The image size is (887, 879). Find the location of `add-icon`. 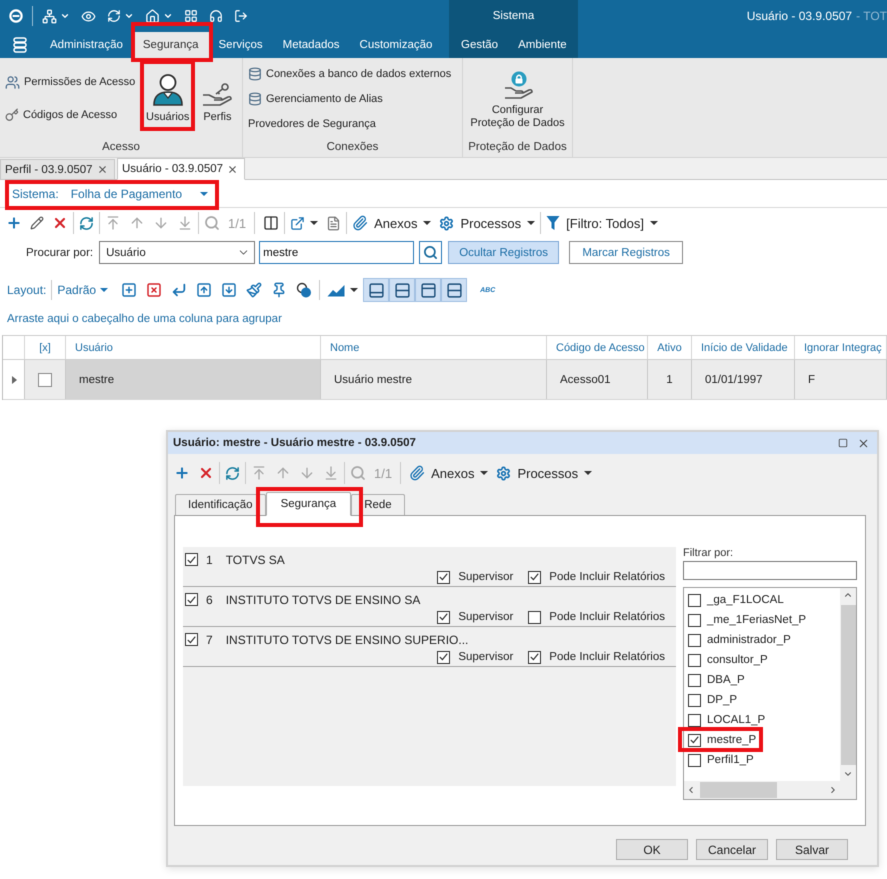

add-icon is located at coordinates (182, 473).